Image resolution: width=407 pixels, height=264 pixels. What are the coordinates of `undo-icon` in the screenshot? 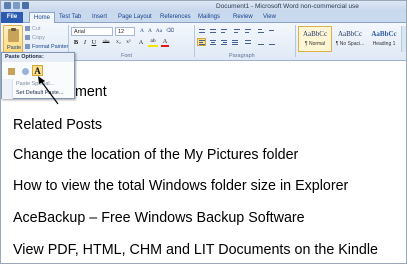 It's located at (16, 5).